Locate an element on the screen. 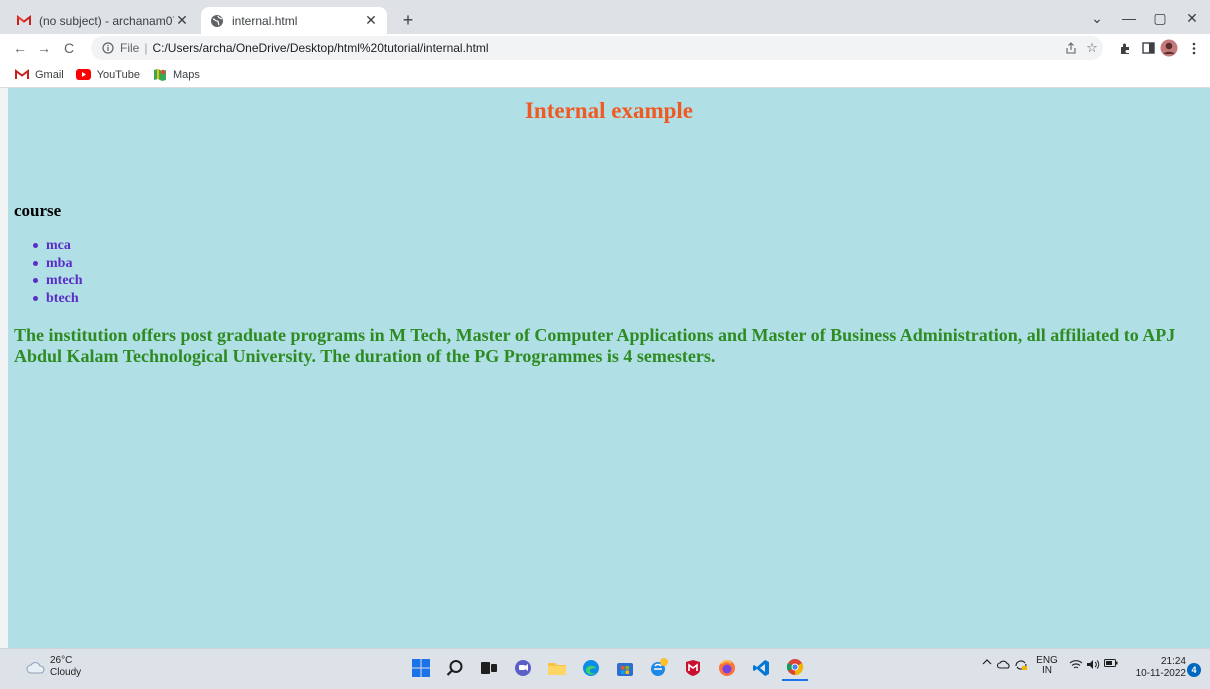  task-view-icon is located at coordinates (489, 668).